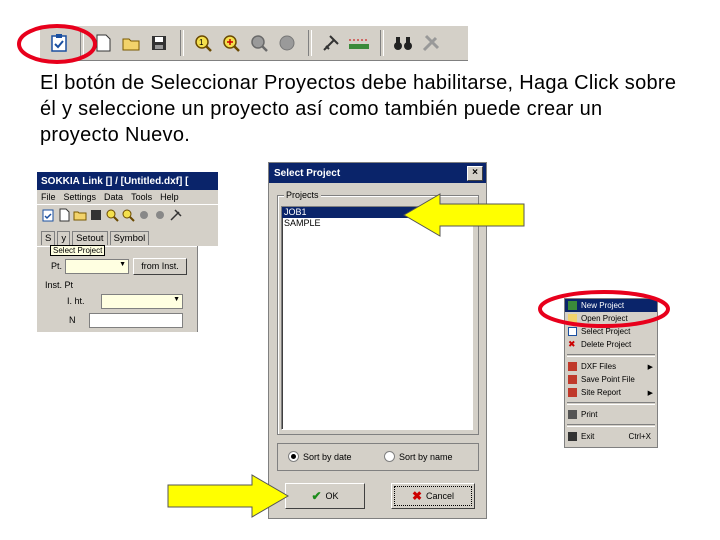  Describe the element at coordinates (302, 195) in the screenshot. I see `projects-group-label: Projects` at that location.